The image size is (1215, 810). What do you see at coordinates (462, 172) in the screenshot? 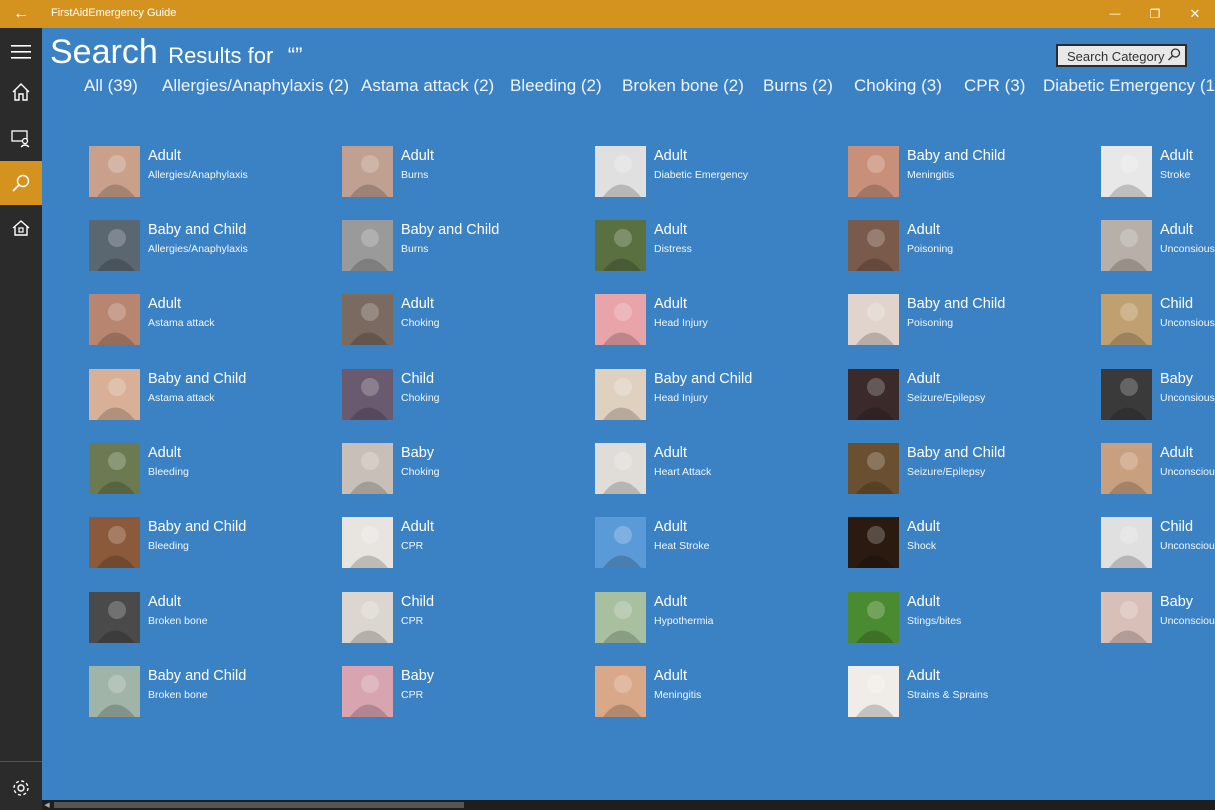
I see `result-item: Adult Burns` at bounding box center [462, 172].